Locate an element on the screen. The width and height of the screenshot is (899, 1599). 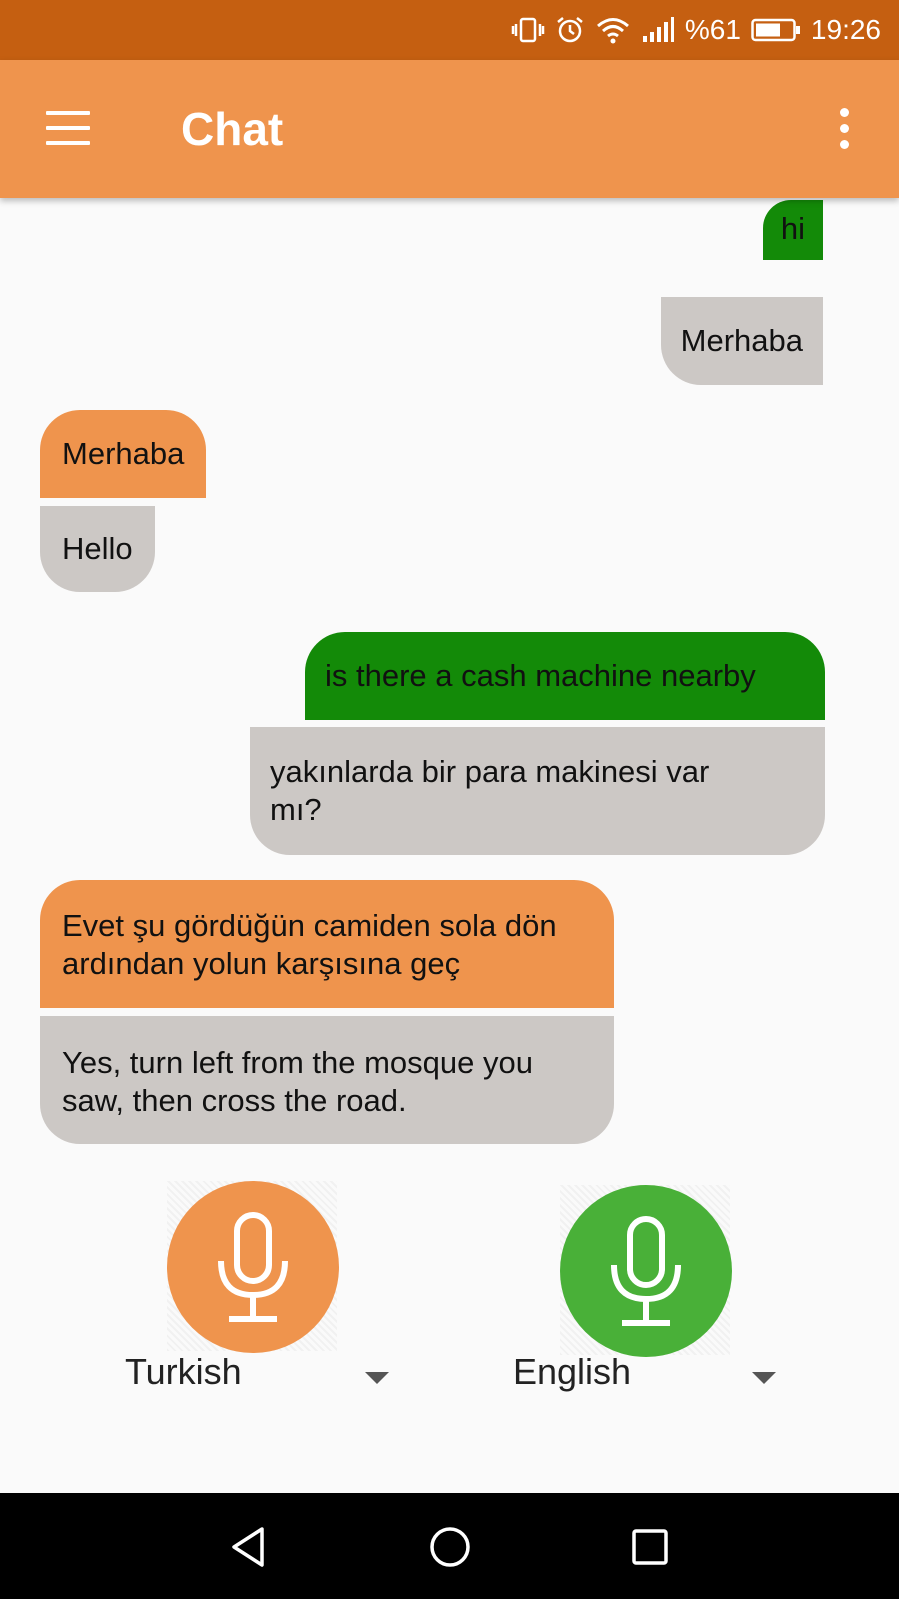
english-mic-button is located at coordinates (646, 1271).